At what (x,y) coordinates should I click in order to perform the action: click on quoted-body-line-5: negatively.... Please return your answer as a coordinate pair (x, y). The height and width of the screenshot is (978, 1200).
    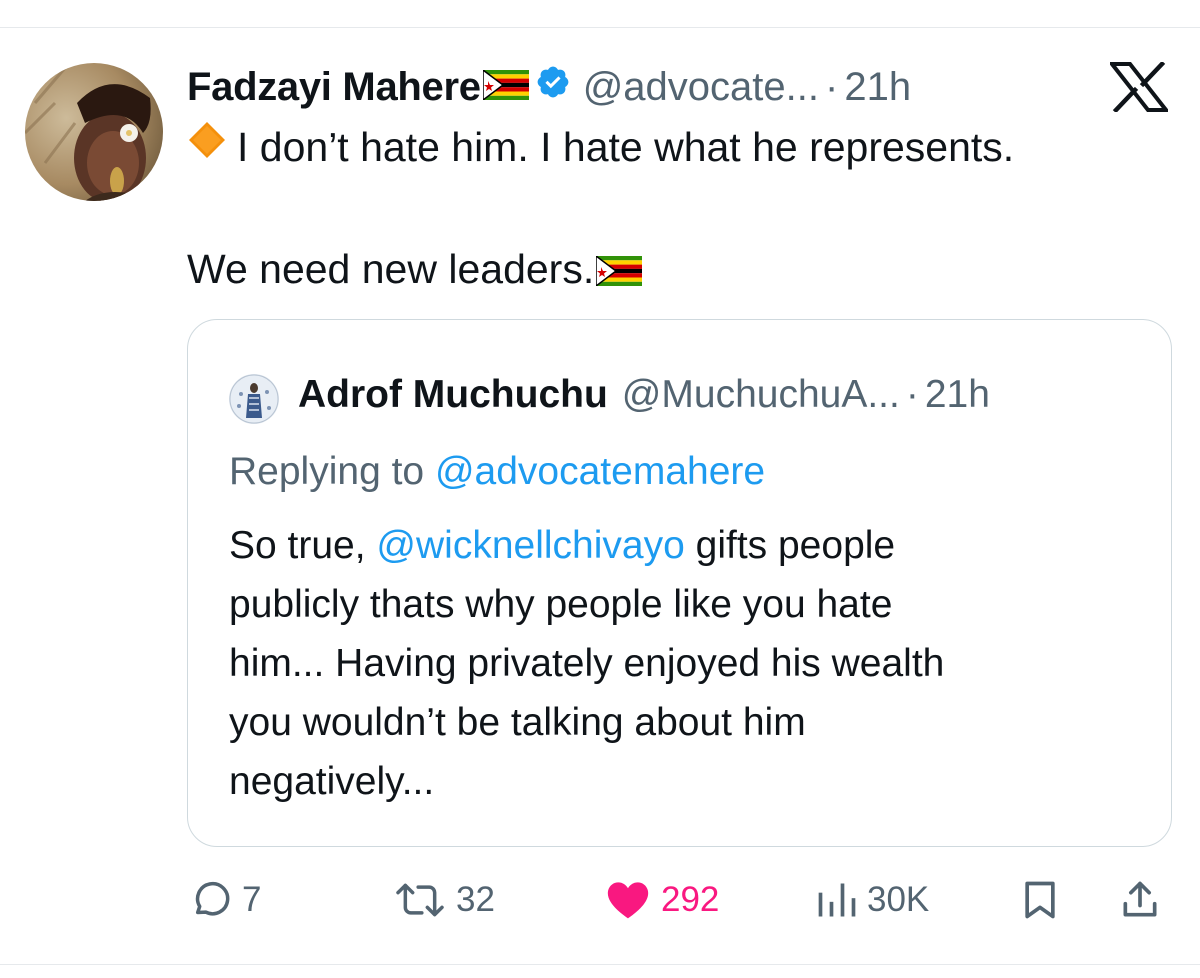
    Looking at the image, I should click on (332, 781).